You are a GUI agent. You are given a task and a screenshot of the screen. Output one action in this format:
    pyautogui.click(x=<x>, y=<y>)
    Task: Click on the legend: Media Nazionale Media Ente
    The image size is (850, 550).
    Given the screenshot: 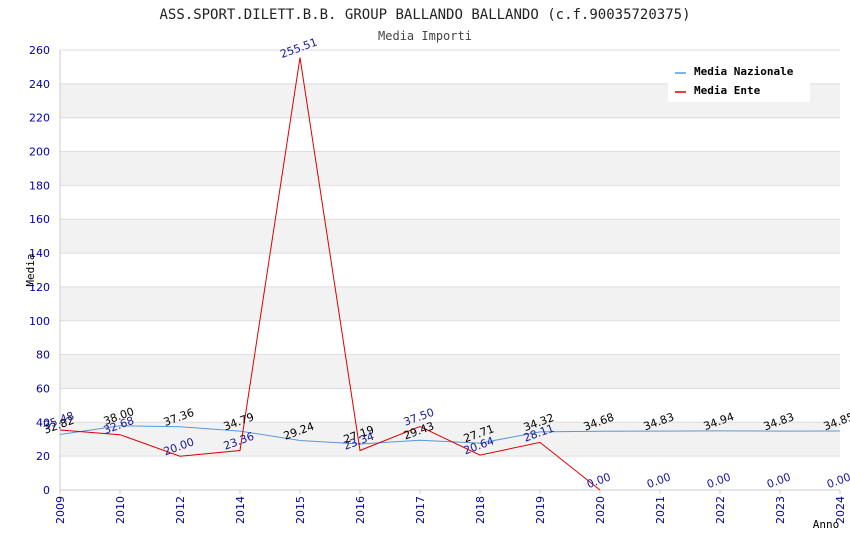 What is the action you would take?
    pyautogui.click(x=739, y=81)
    